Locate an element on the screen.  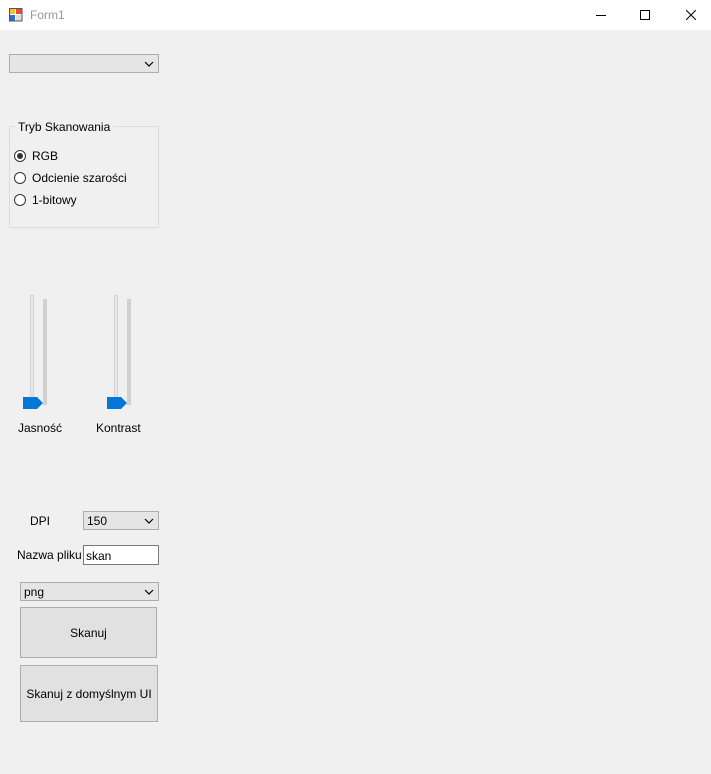
contrast-label: Kontrast is located at coordinates (118, 428).